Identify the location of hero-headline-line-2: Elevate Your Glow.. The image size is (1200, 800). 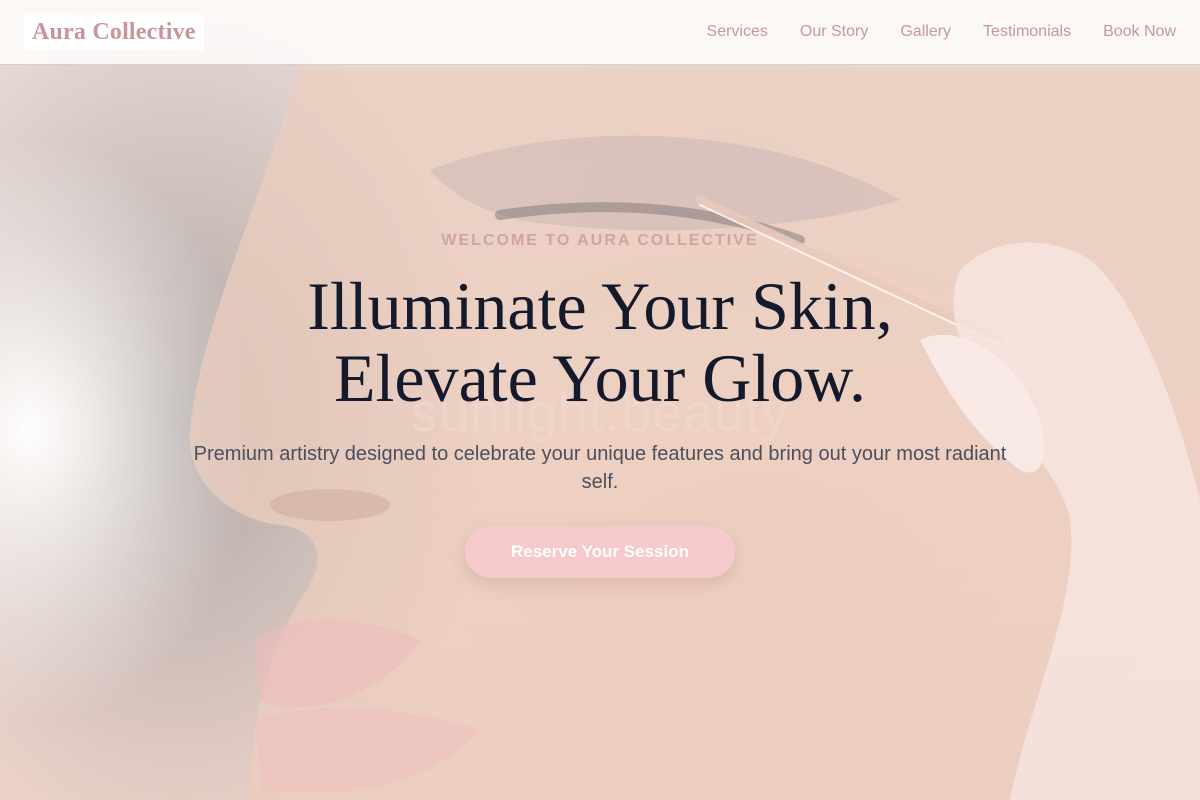
(600, 378).